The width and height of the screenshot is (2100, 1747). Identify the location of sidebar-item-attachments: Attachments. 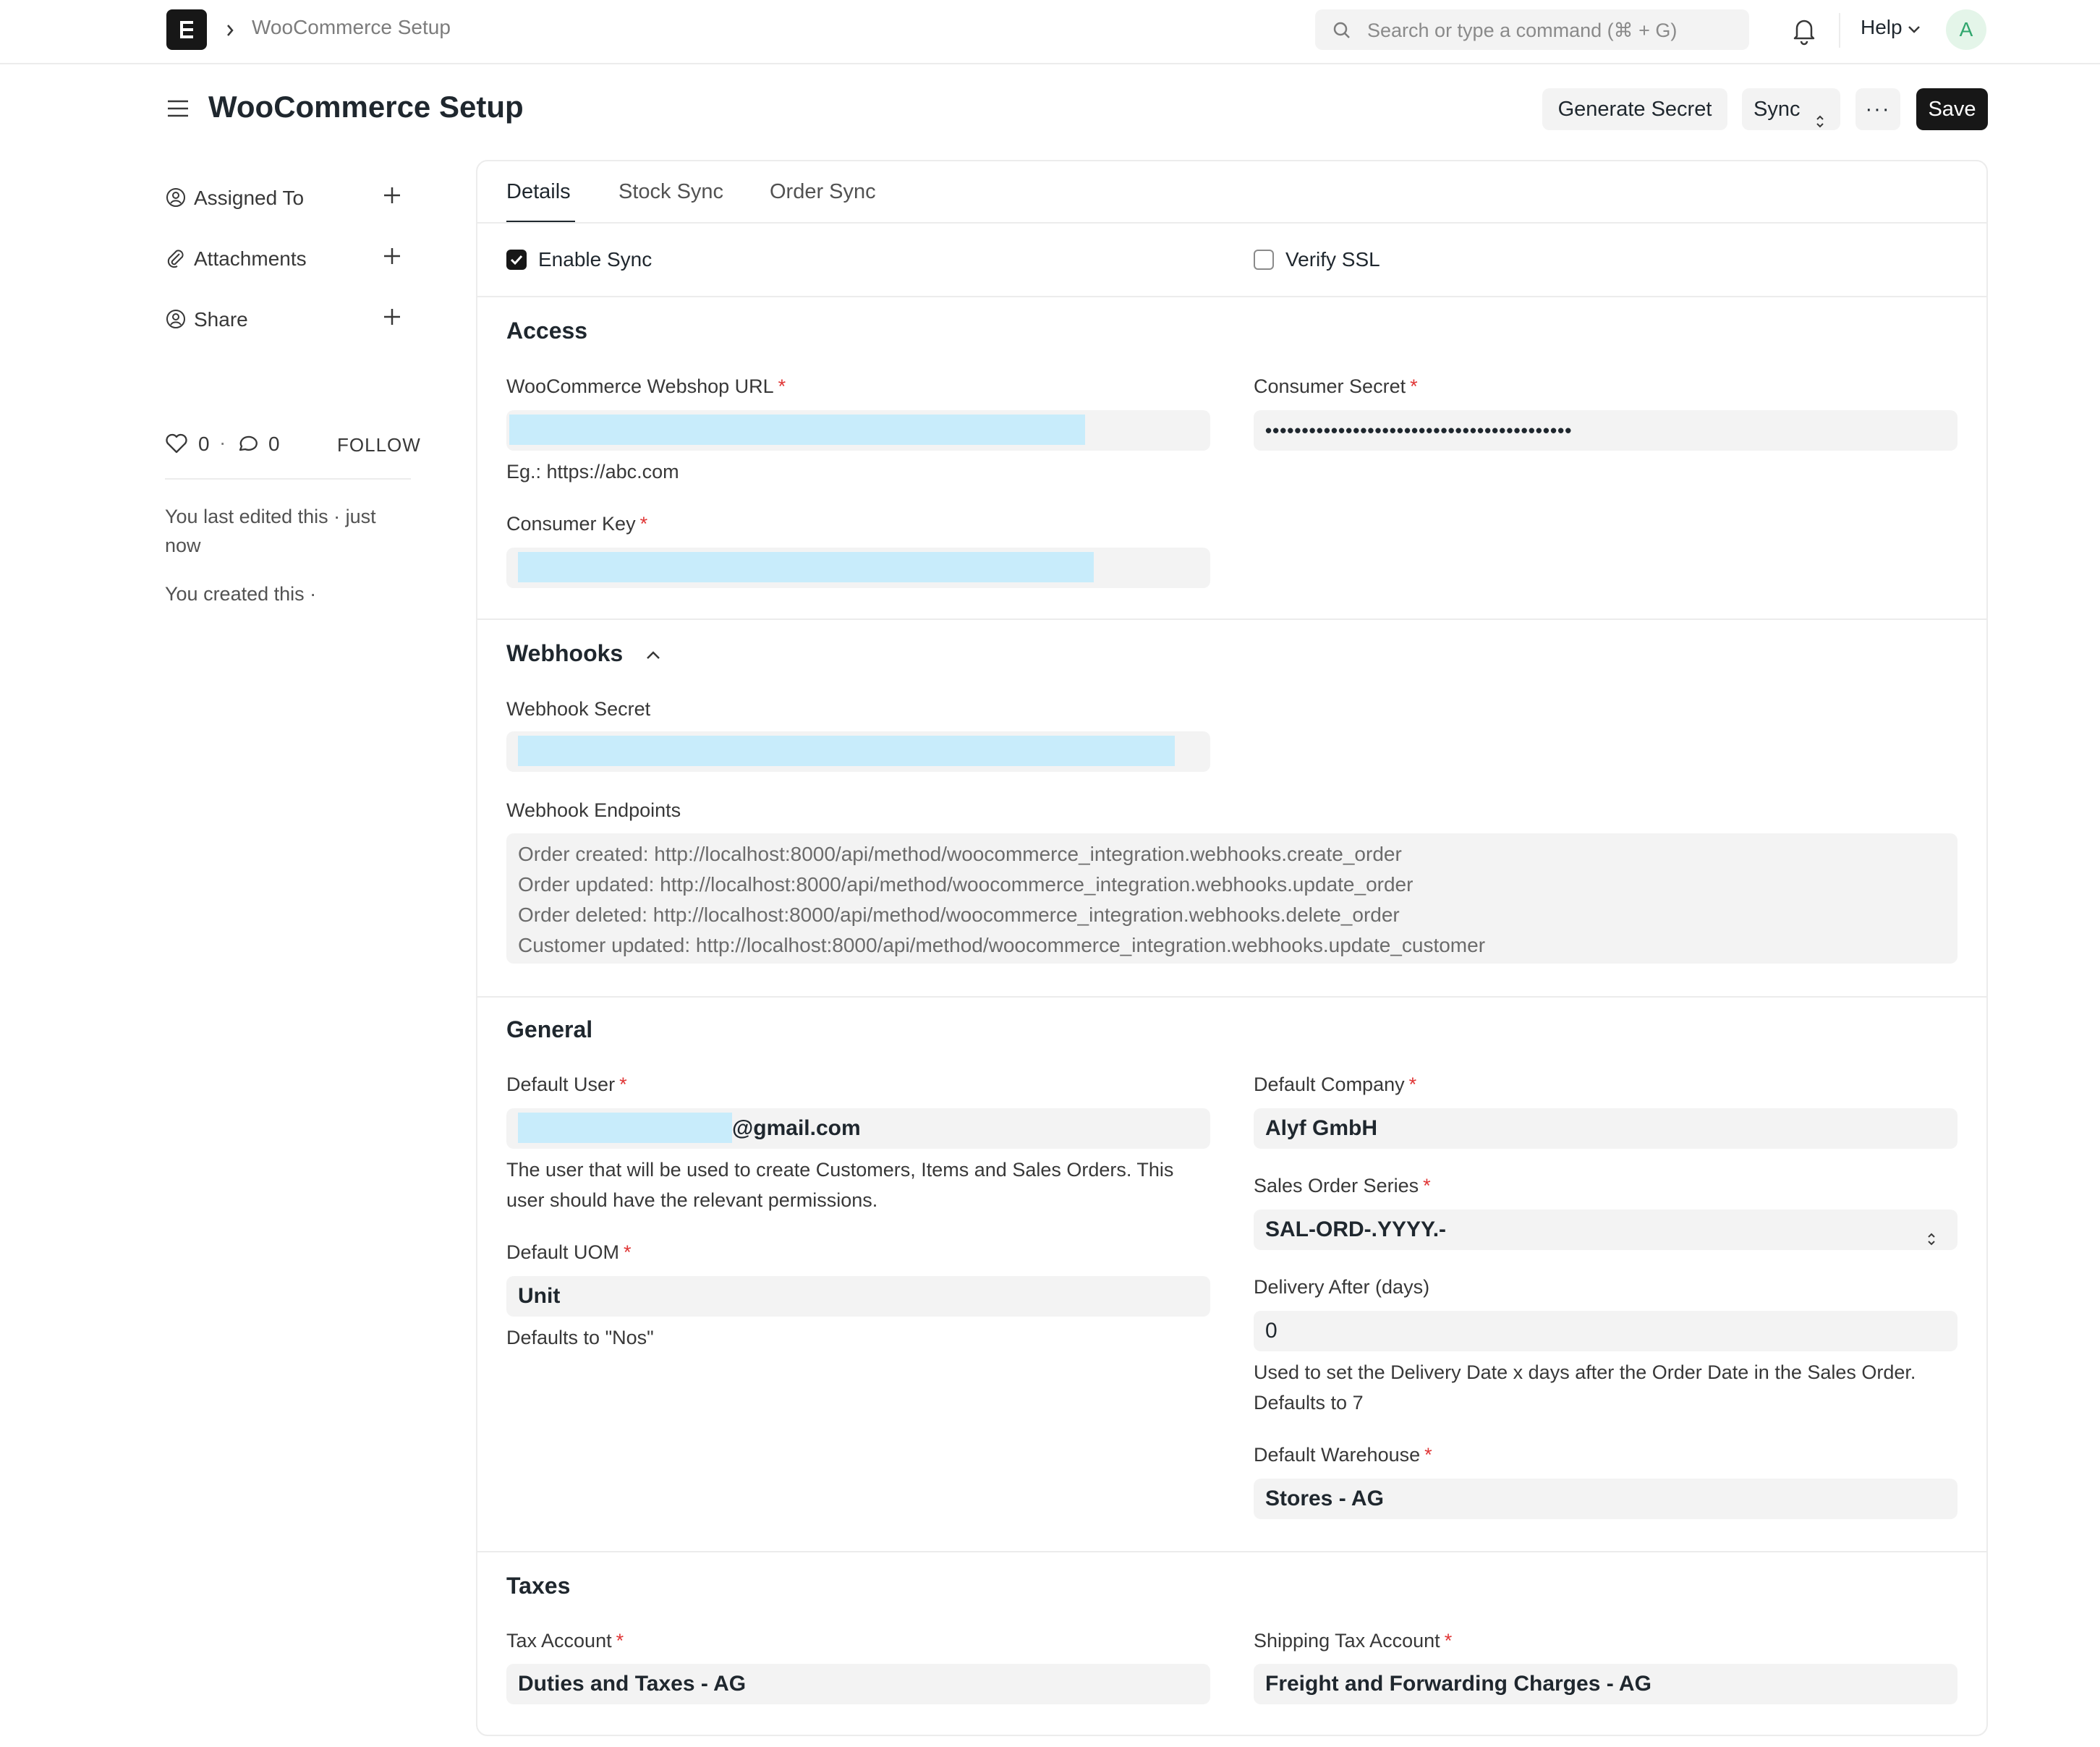
(288, 257).